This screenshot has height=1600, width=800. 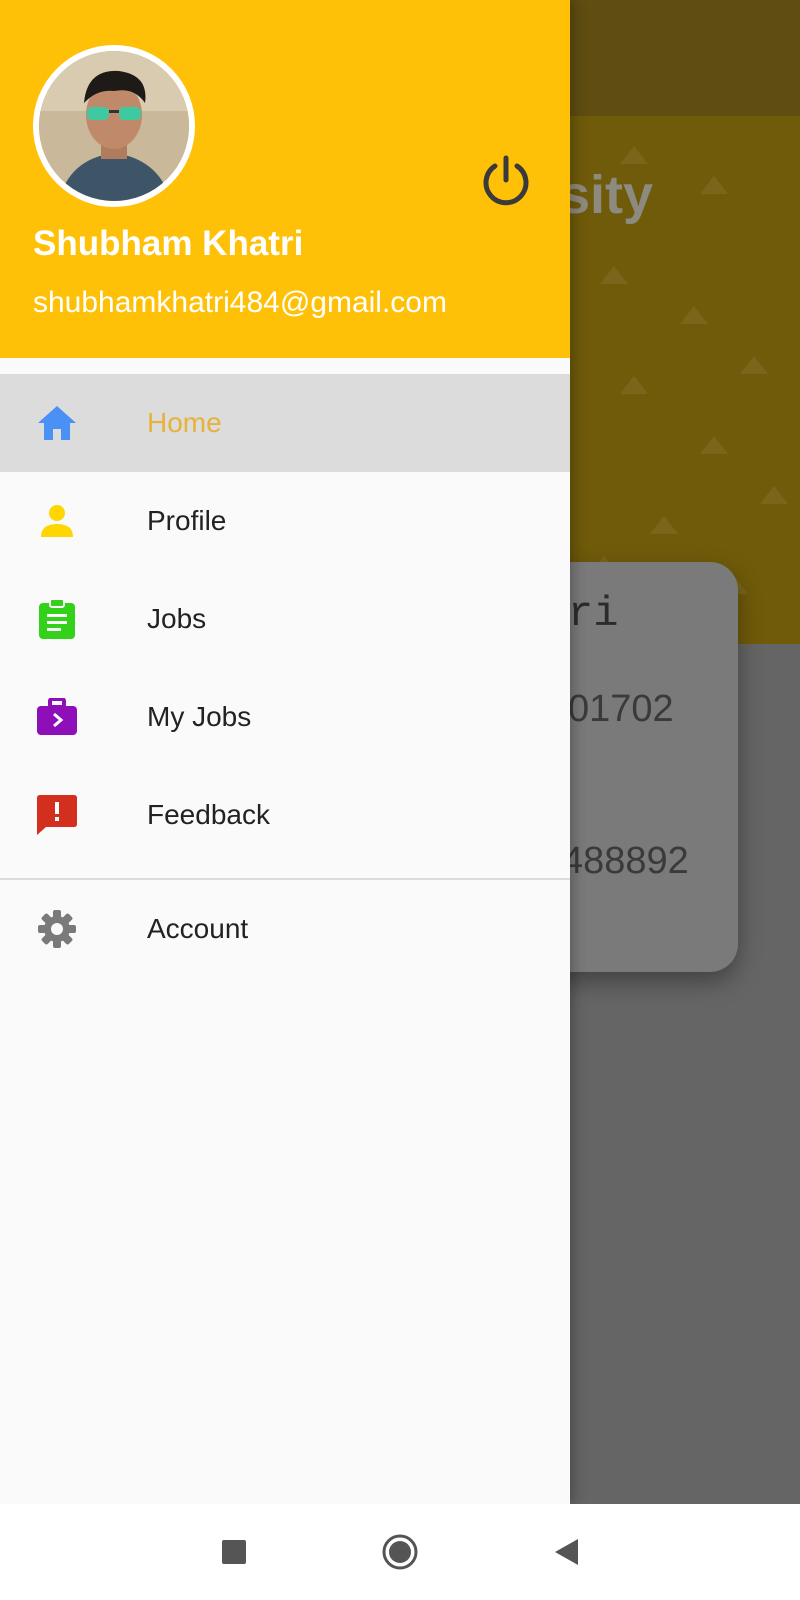 I want to click on menu-item-account: Account, so click(x=285, y=929).